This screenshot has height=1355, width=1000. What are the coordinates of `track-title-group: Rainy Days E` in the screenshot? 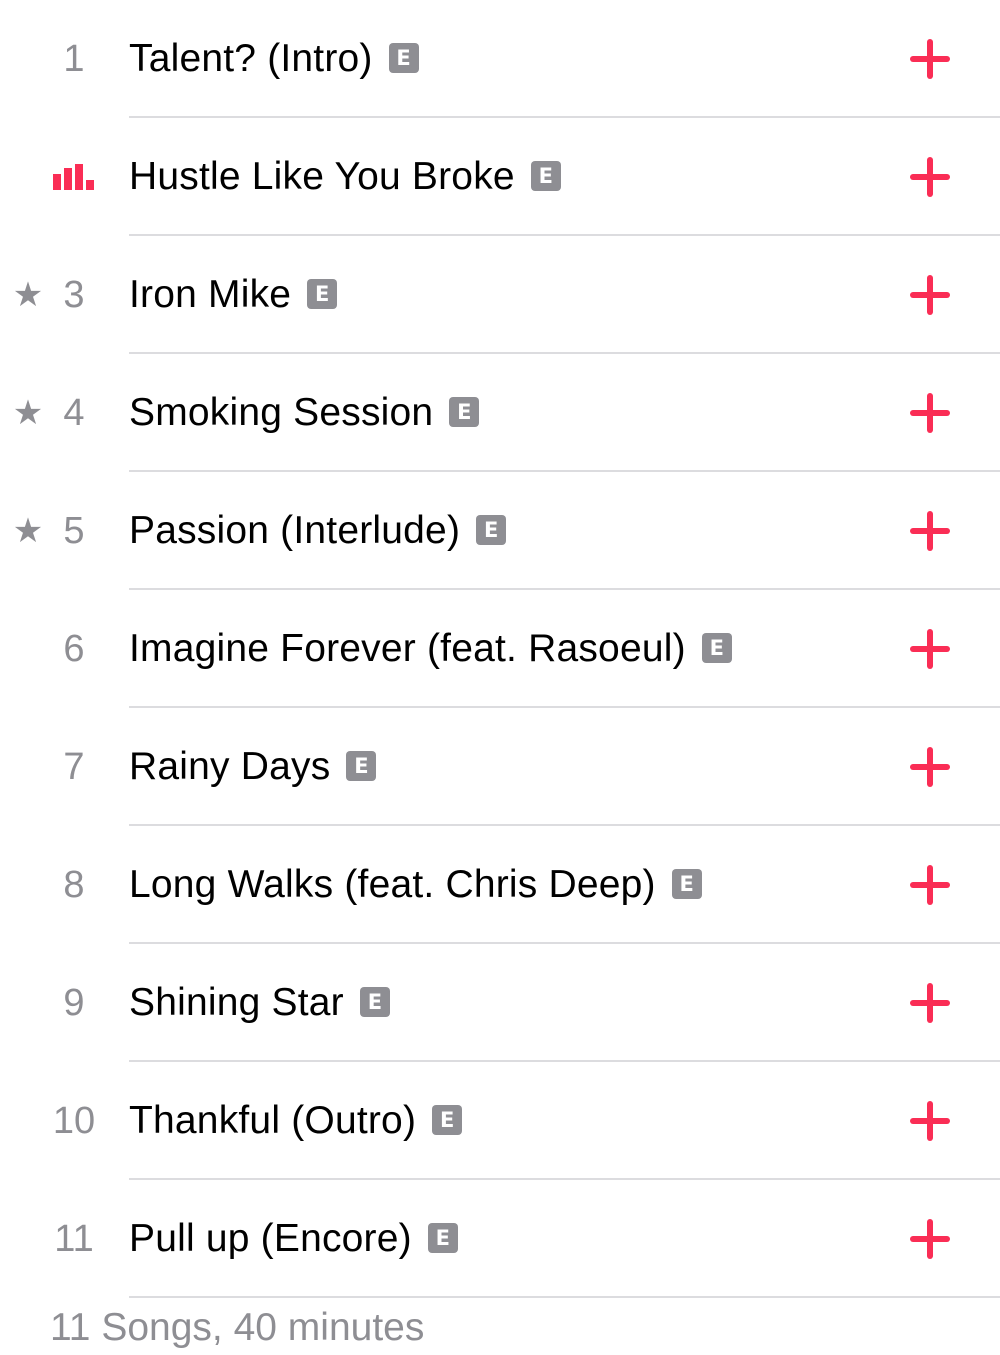 It's located at (253, 767).